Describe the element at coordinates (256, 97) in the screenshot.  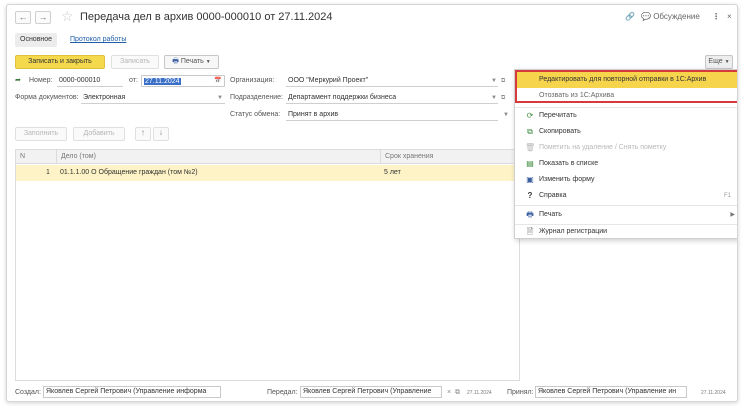
I see `department-label: Подразделение:` at that location.